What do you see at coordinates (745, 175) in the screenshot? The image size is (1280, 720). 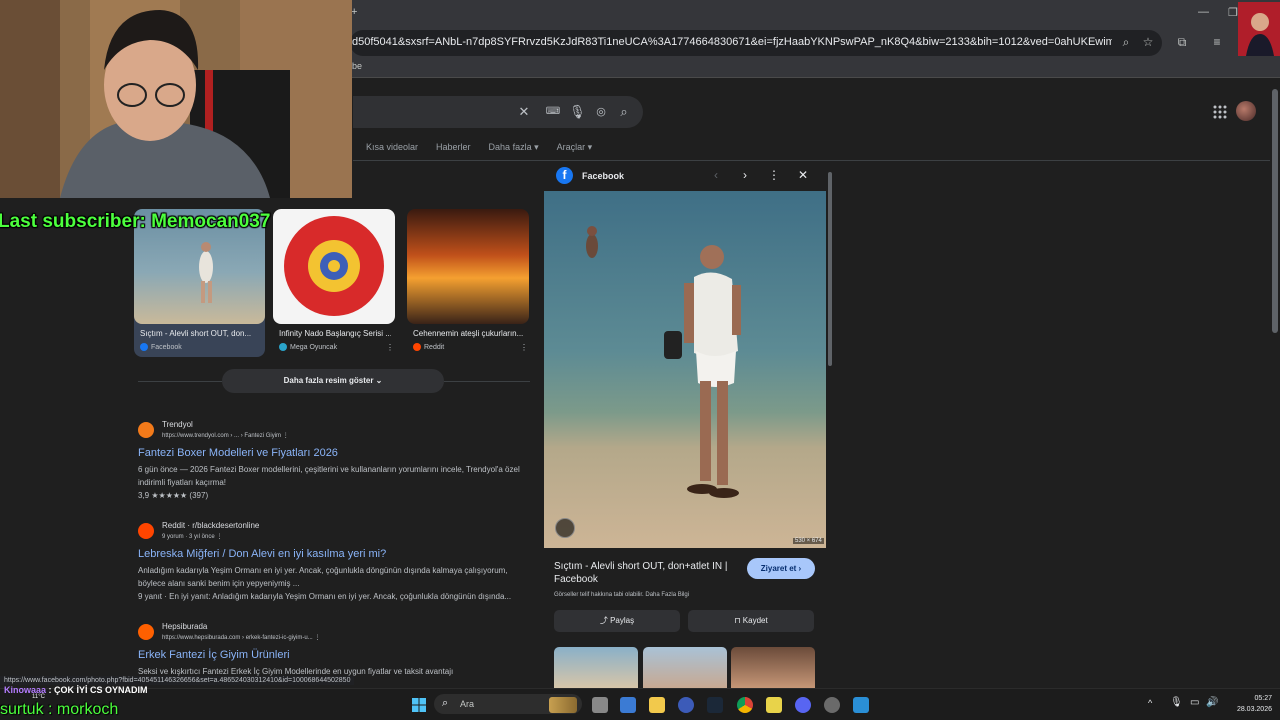 I see `next-icon: ›` at bounding box center [745, 175].